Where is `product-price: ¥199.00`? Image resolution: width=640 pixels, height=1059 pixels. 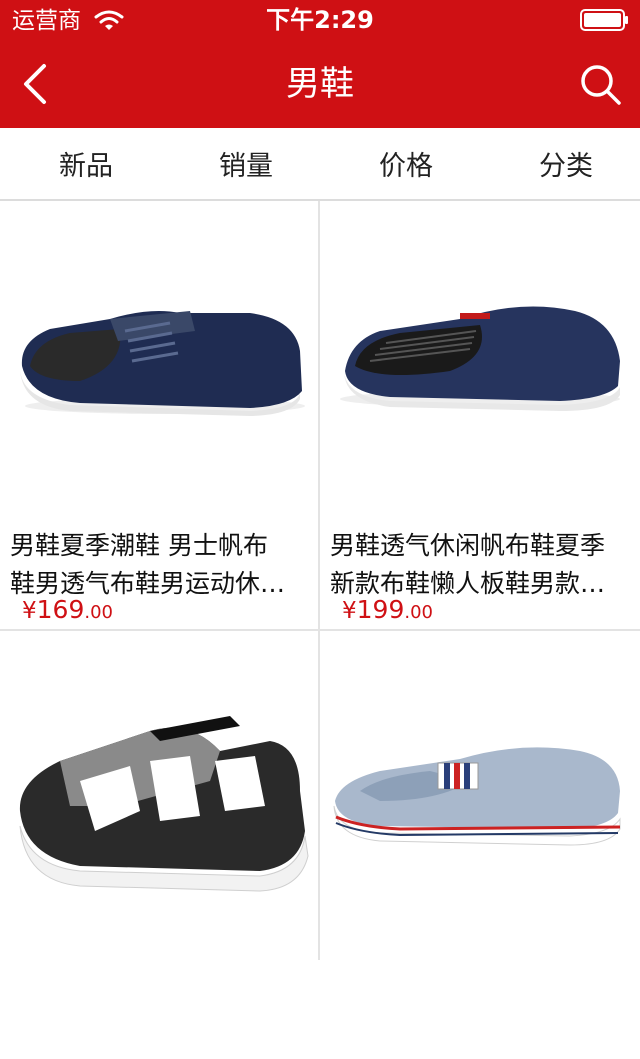
product-price: ¥199.00 is located at coordinates (387, 609).